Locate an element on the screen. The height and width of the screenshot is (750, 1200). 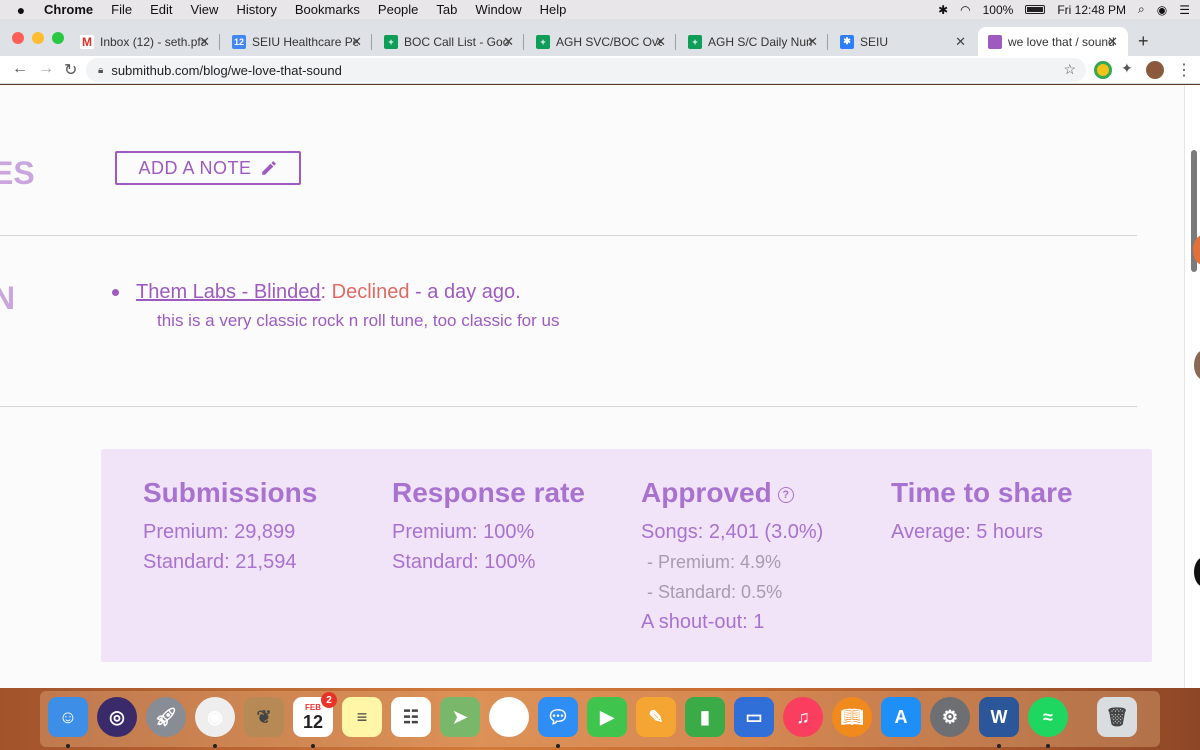
music-icon: ♫ is located at coordinates (803, 717).